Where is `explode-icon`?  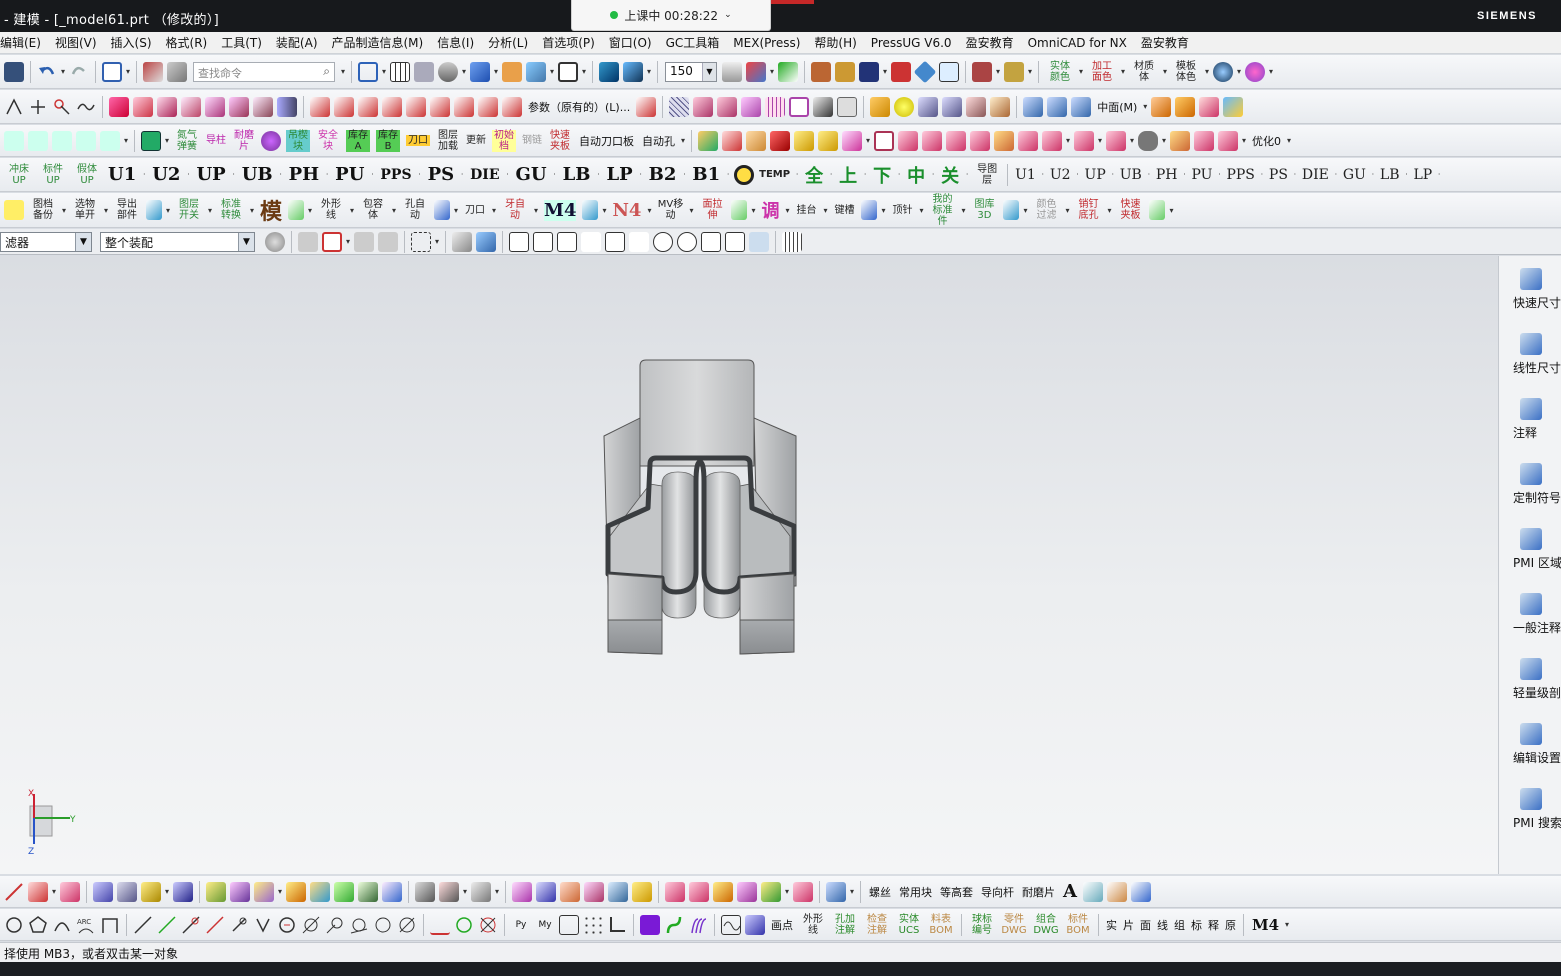
explode-icon is located at coordinates (449, 891).